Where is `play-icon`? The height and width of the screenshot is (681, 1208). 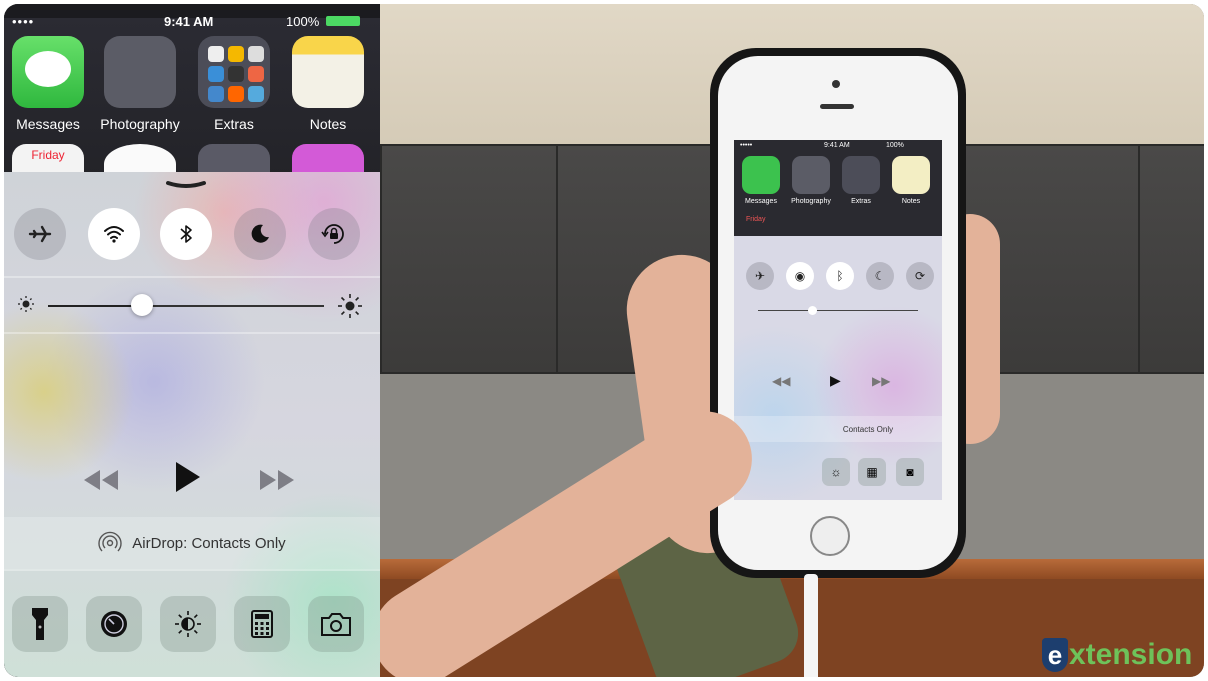
play-icon is located at coordinates (188, 477).